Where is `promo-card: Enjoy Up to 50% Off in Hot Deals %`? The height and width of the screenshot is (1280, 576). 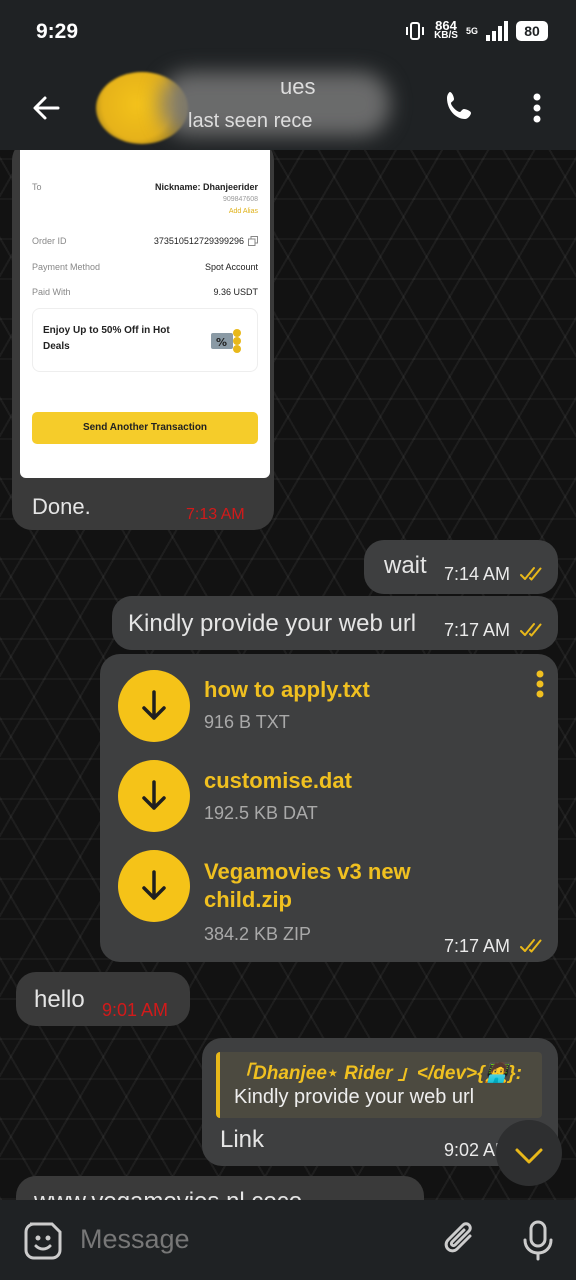
promo-card: Enjoy Up to 50% Off in Hot Deals % is located at coordinates (145, 340).